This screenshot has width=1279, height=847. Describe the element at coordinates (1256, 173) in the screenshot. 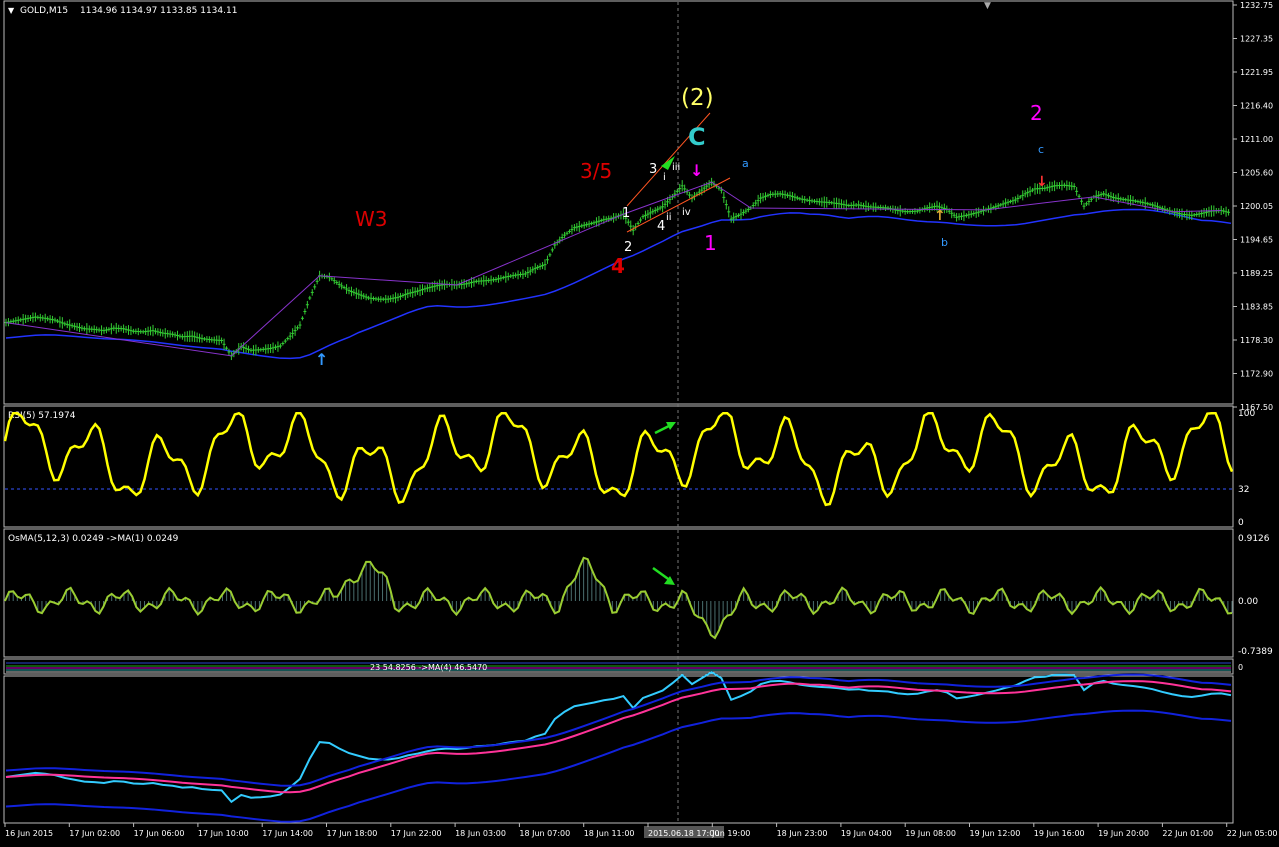

I see `price-tick-label: 1205.60` at that location.